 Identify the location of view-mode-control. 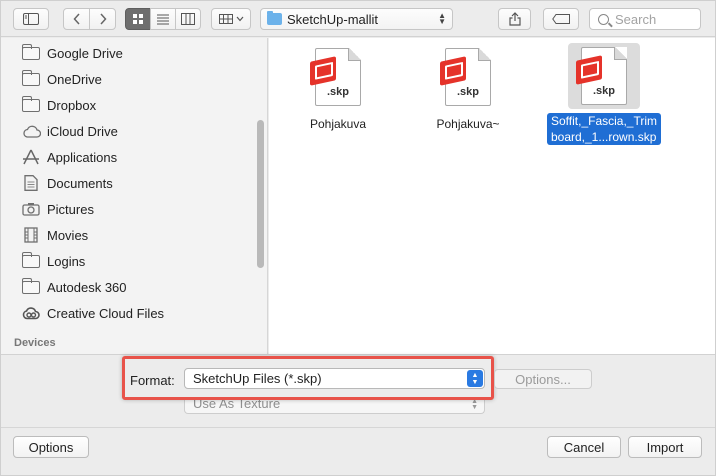
(163, 19).